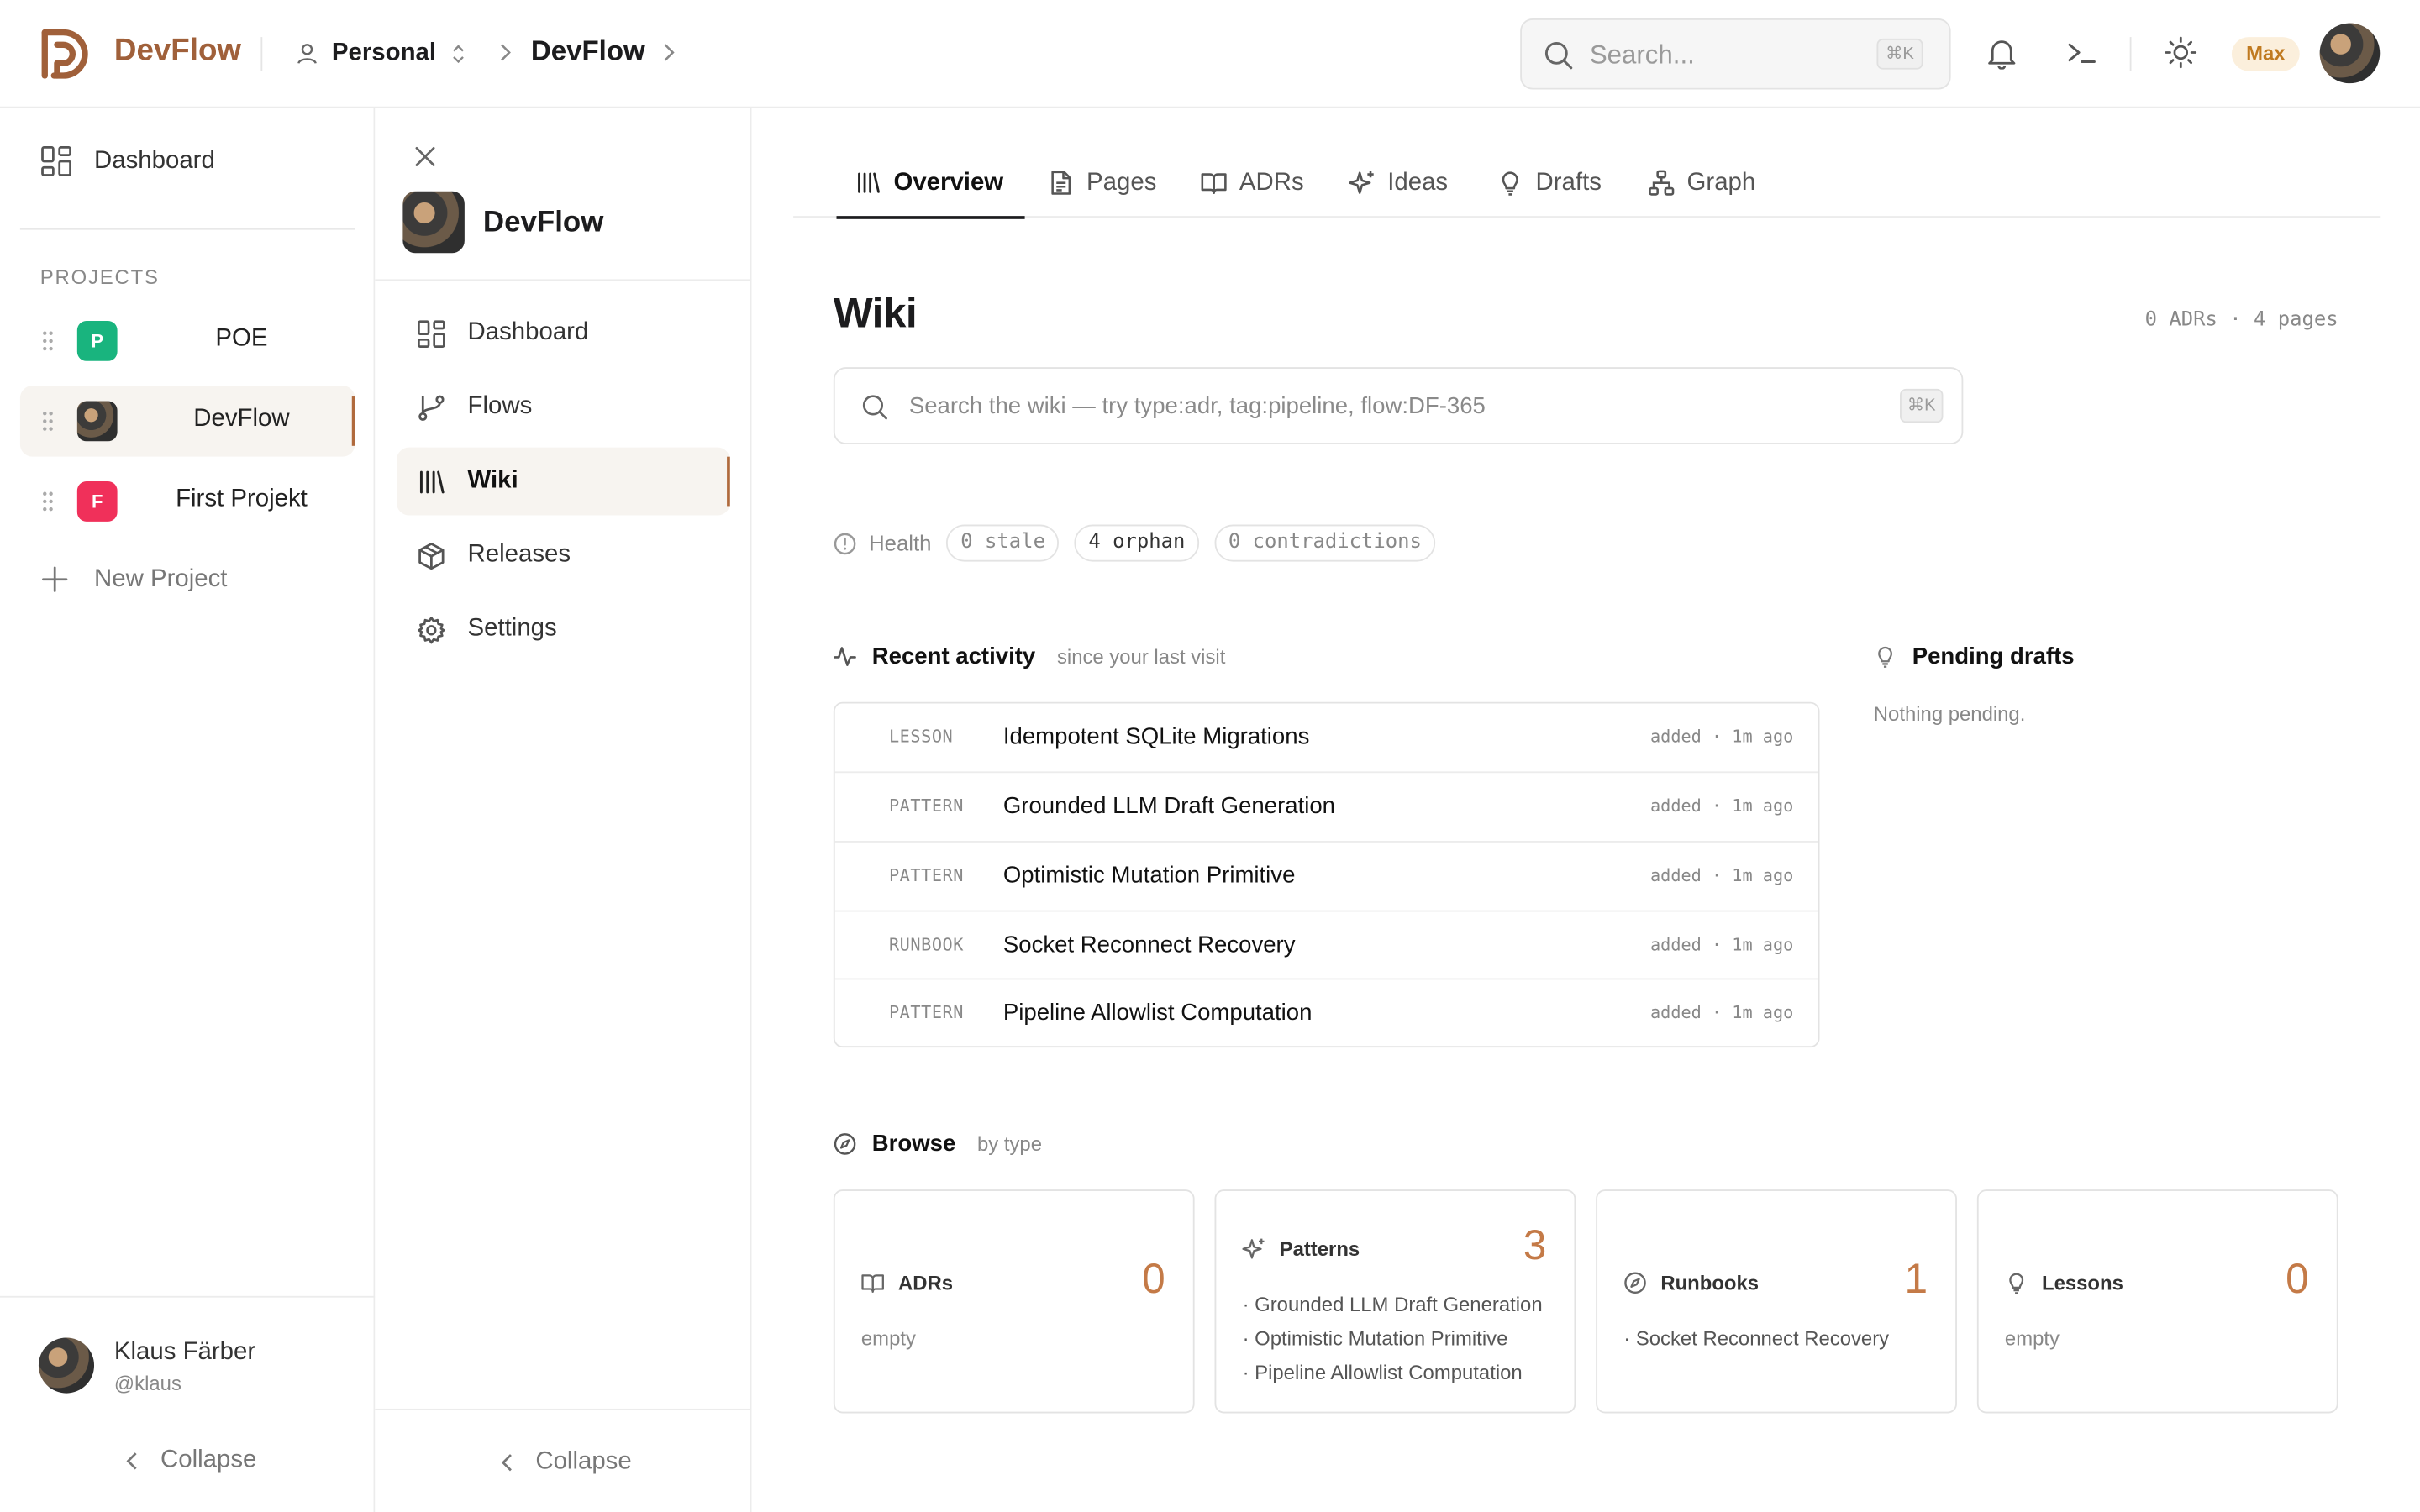  What do you see at coordinates (921, 737) in the screenshot?
I see `activity-type: LESSON` at bounding box center [921, 737].